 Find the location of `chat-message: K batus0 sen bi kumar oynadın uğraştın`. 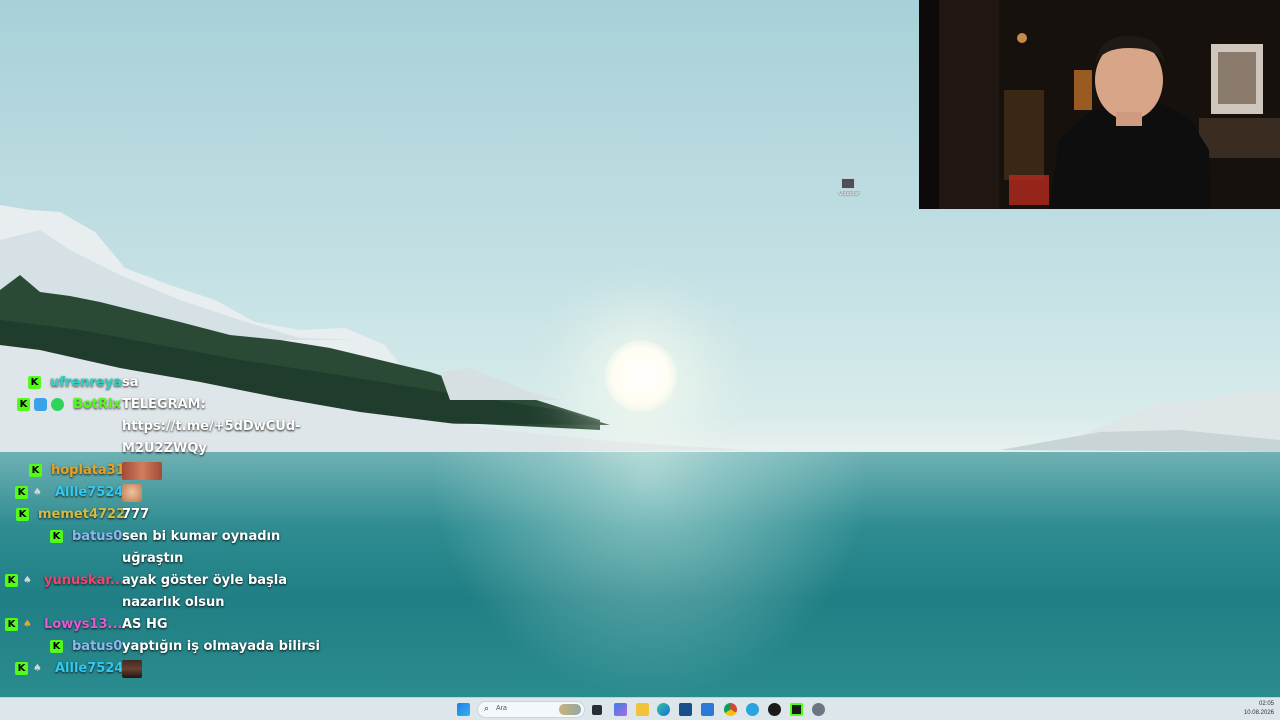

chat-message: K batus0 sen bi kumar oynadın uğraştın is located at coordinates (160, 548).